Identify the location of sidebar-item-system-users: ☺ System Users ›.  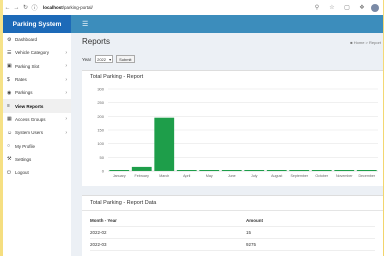
(37, 132).